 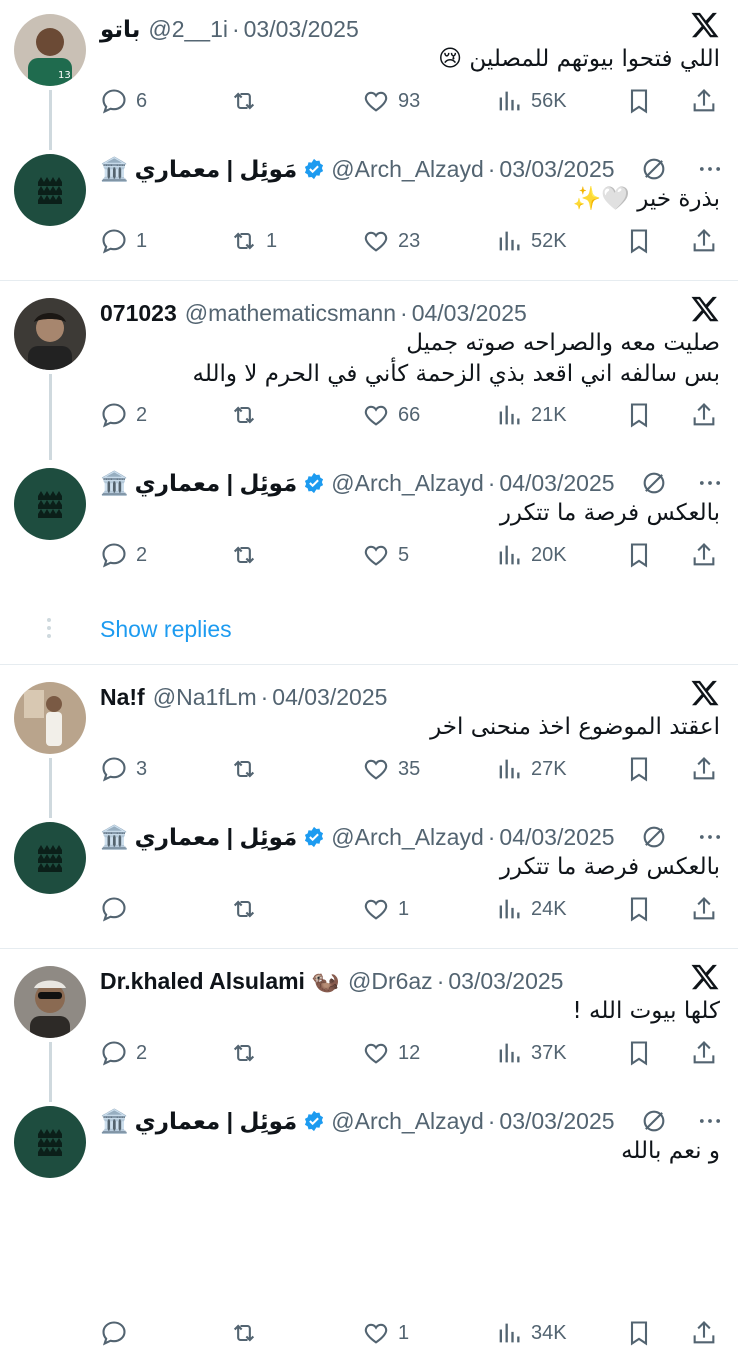 I want to click on views-button: 21K, so click(x=531, y=415).